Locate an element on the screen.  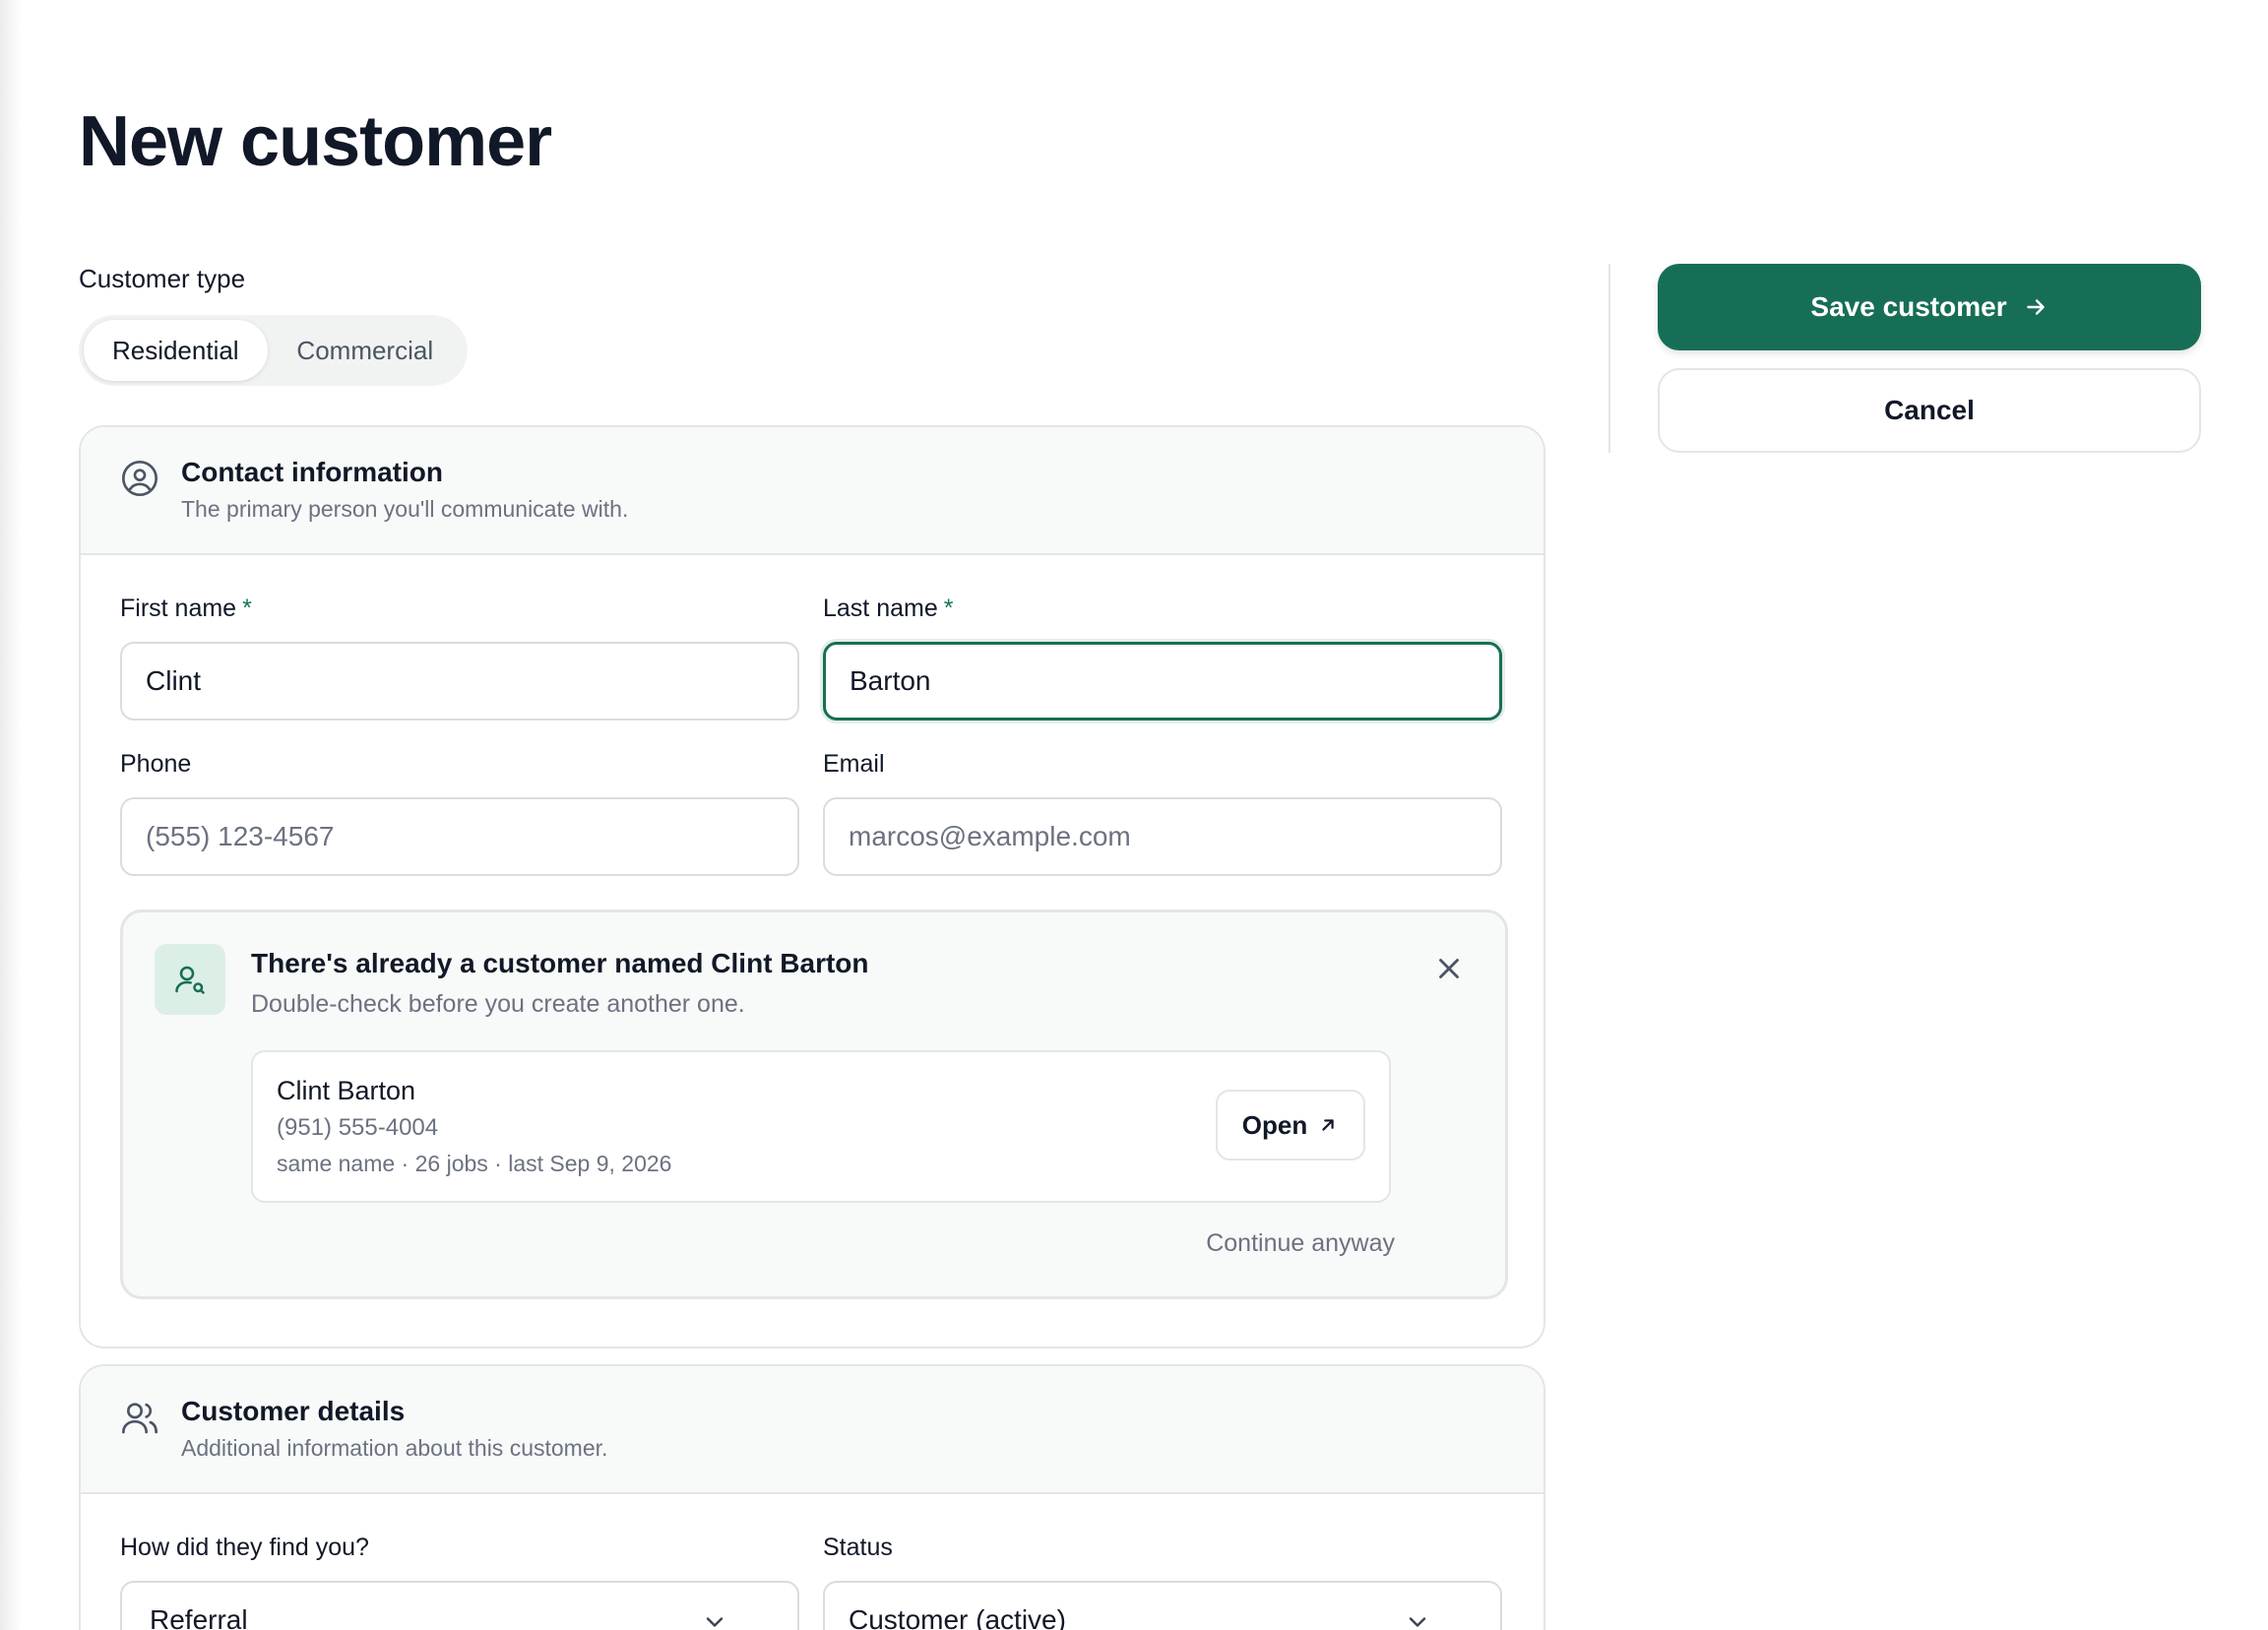
save-customer-button: Save customer is located at coordinates (1929, 307).